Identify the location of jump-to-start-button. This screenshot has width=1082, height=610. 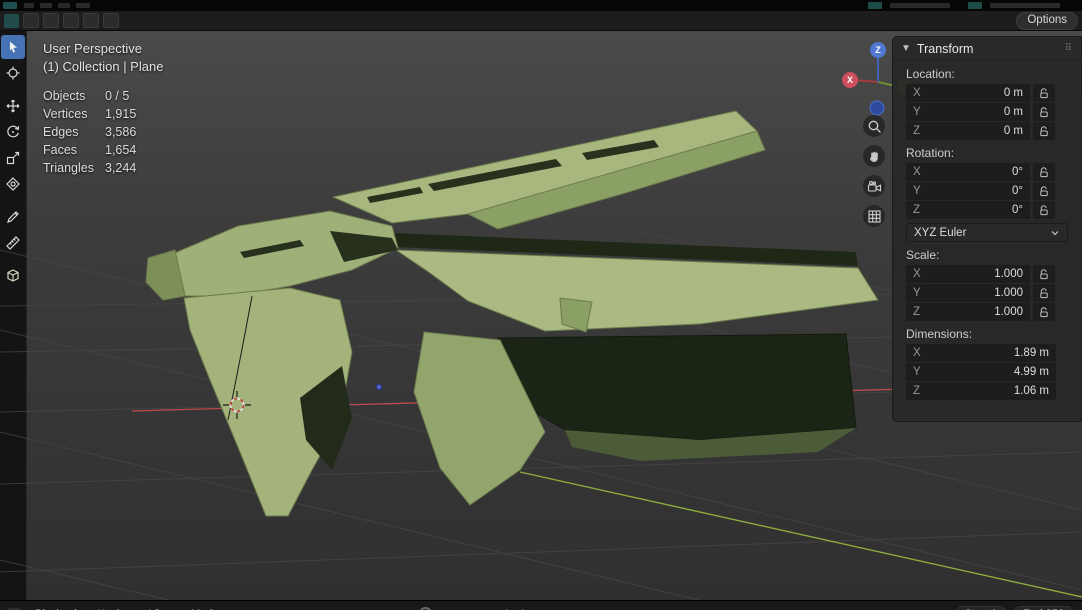
(455, 608).